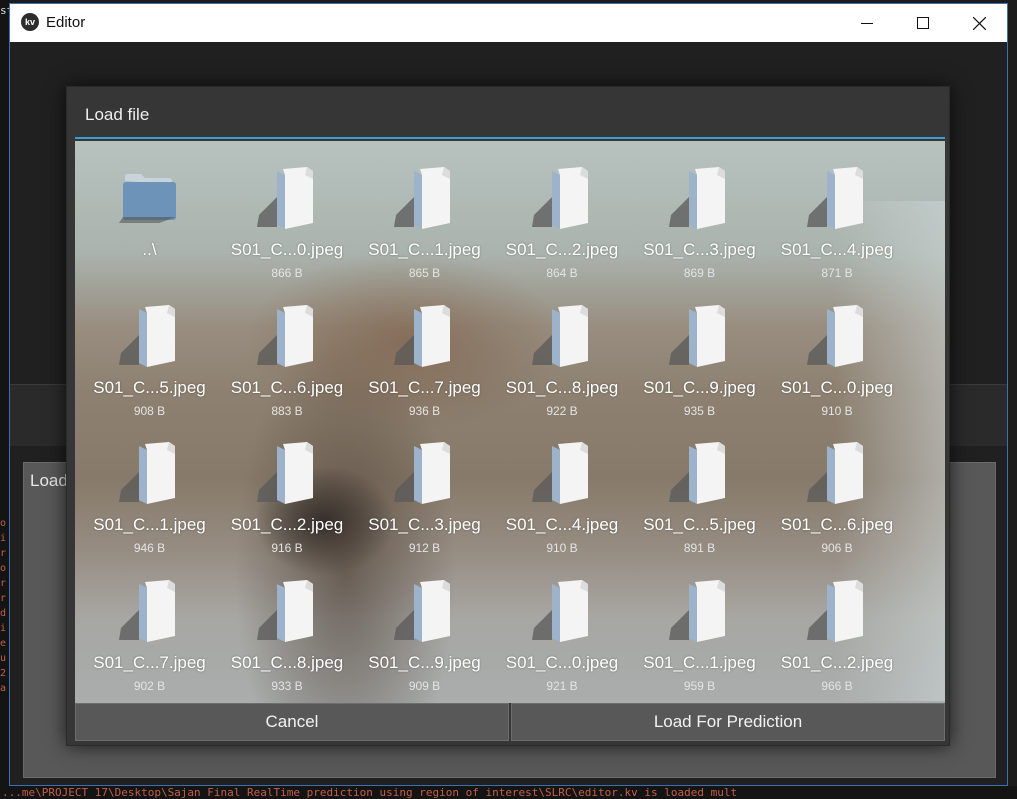  Describe the element at coordinates (149, 351) in the screenshot. I see `file-entry: S01_C...5.jpeg 908 B` at that location.